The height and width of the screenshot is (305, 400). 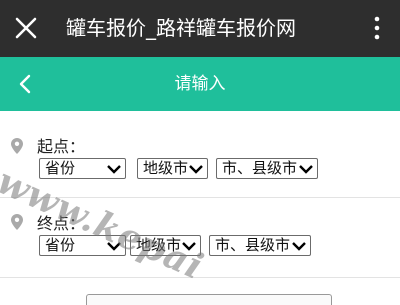 I want to click on destination-label: 终点：, so click(x=61, y=223).